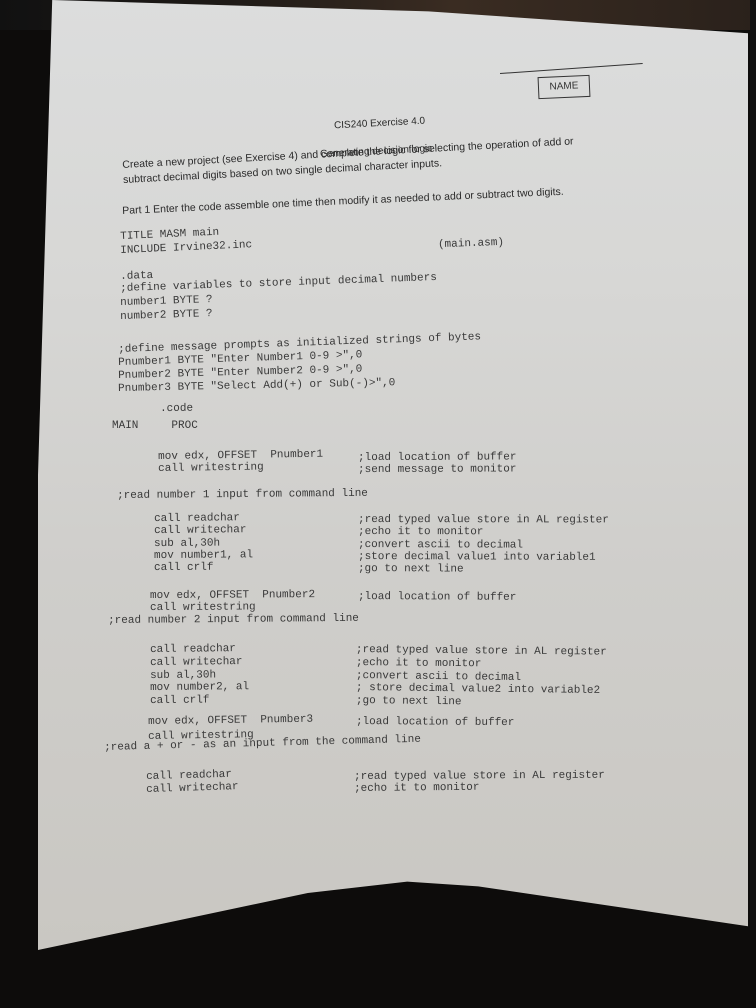 The image size is (756, 1008). I want to click on code-filename: (main.asm), so click(471, 244).